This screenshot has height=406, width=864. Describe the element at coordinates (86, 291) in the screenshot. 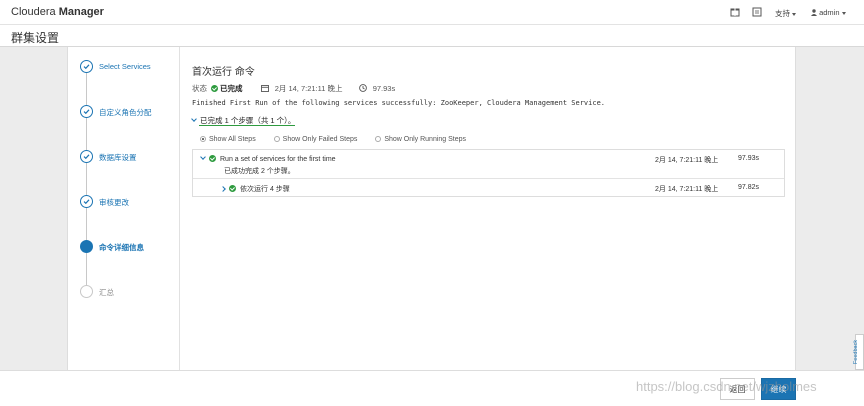

I see `pending-step-icon` at that location.